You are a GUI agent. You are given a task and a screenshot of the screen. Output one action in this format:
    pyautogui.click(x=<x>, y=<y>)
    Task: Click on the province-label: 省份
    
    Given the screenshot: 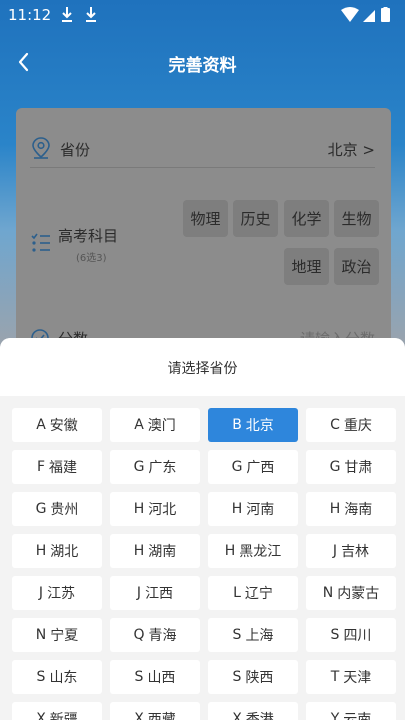 What is the action you would take?
    pyautogui.click(x=75, y=150)
    